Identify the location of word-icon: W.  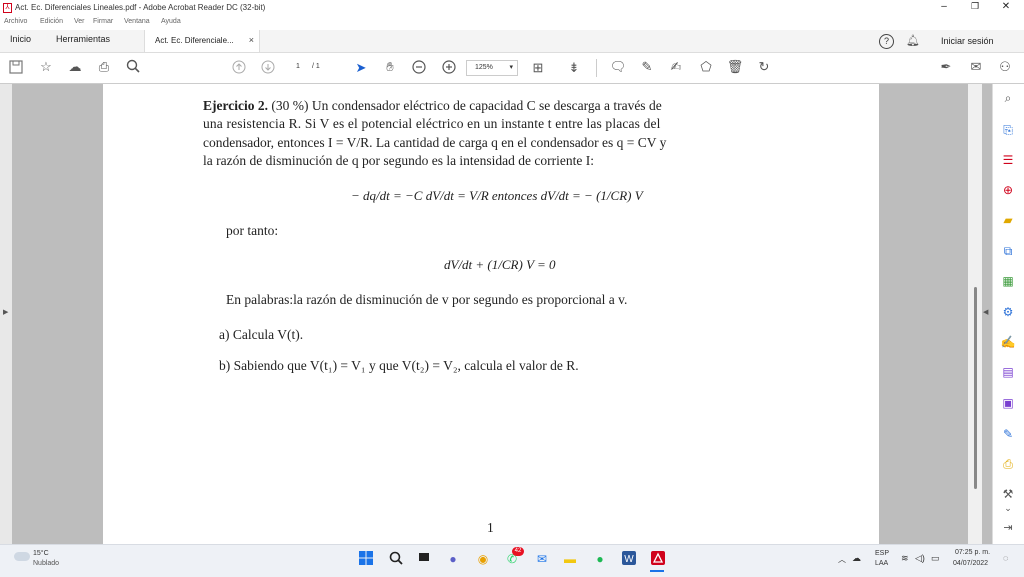
(629, 559).